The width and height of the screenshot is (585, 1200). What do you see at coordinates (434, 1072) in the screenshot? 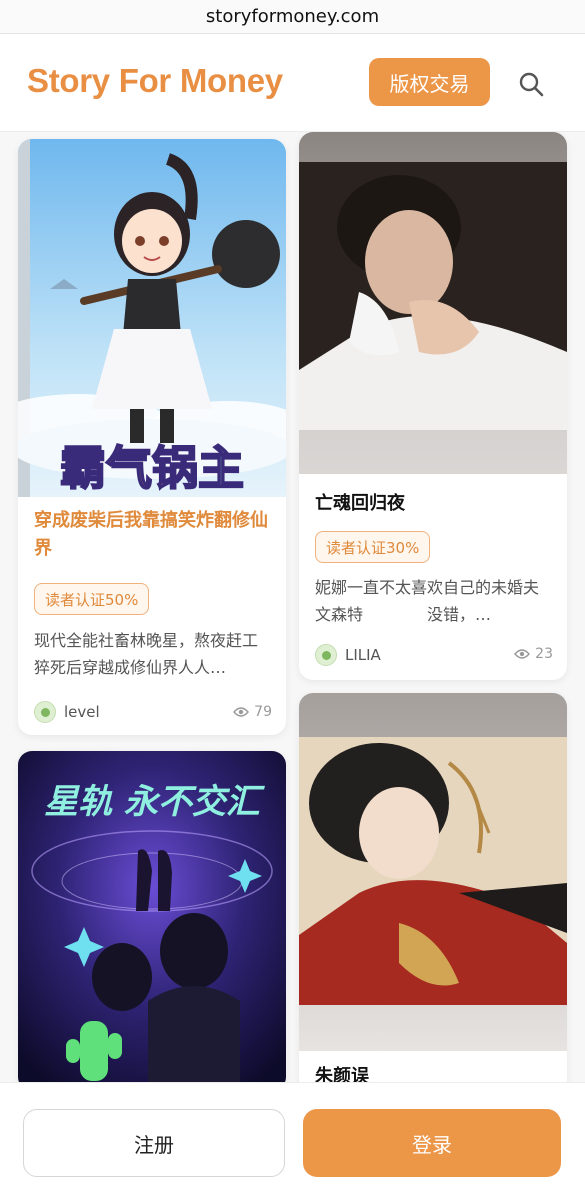
I see `story-title: 朱颜误` at bounding box center [434, 1072].